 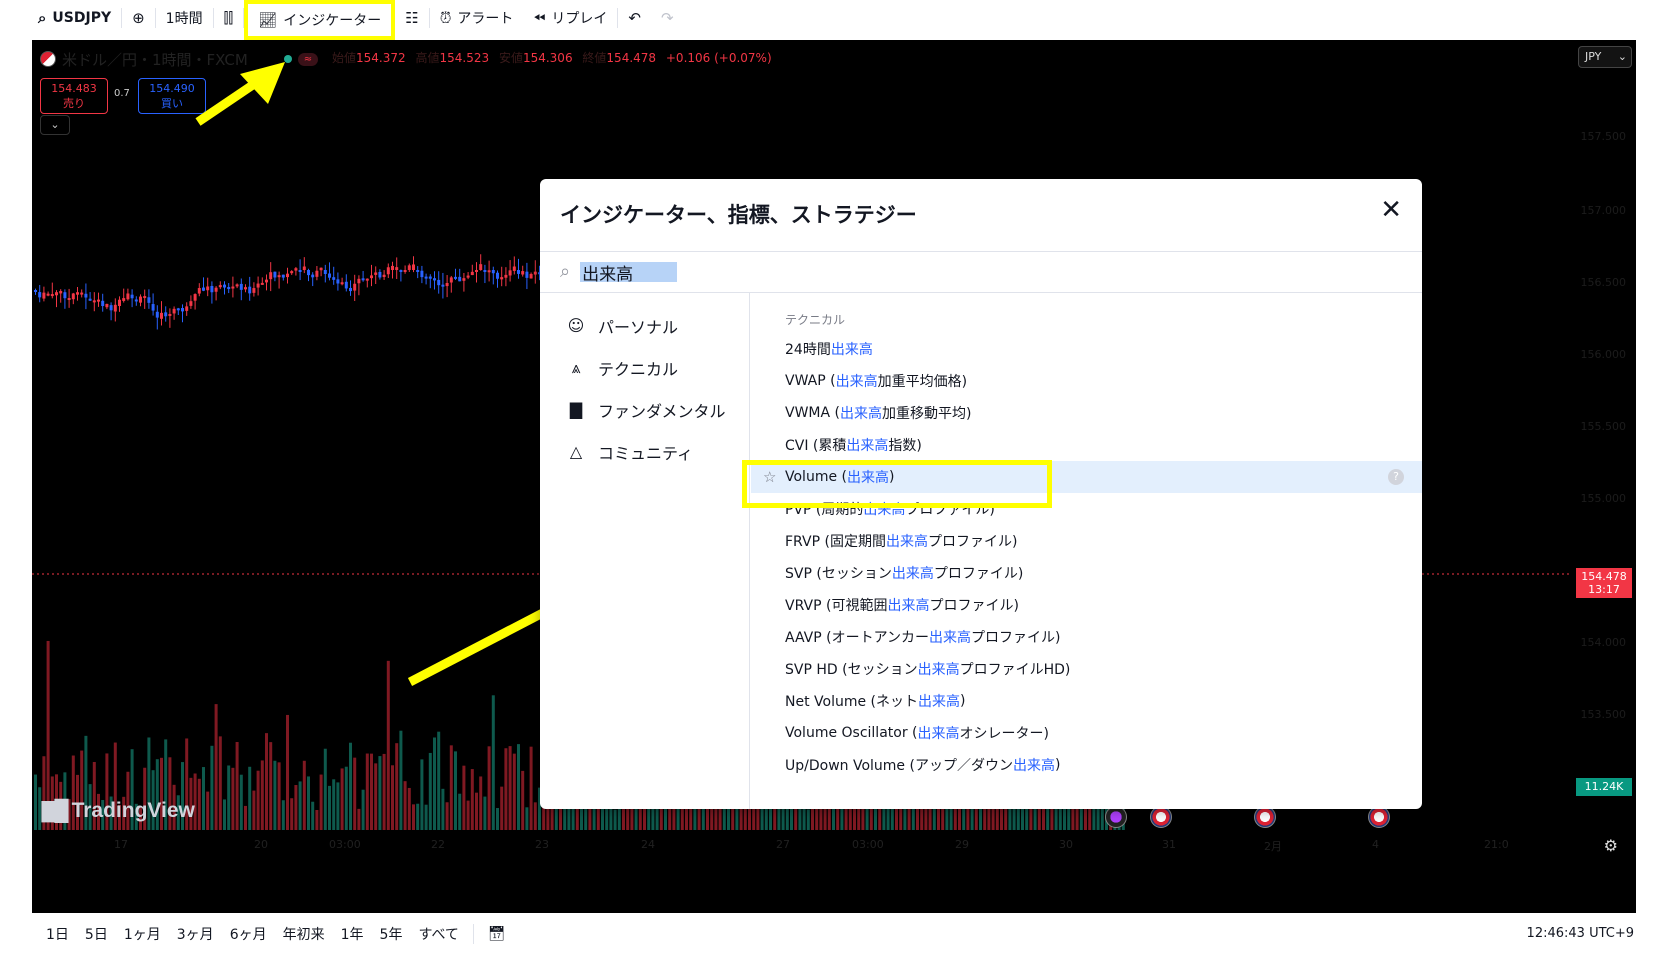 I want to click on list-item: AAVP (オートアンカー 出来高 プロファイル), so click(x=1086, y=637).